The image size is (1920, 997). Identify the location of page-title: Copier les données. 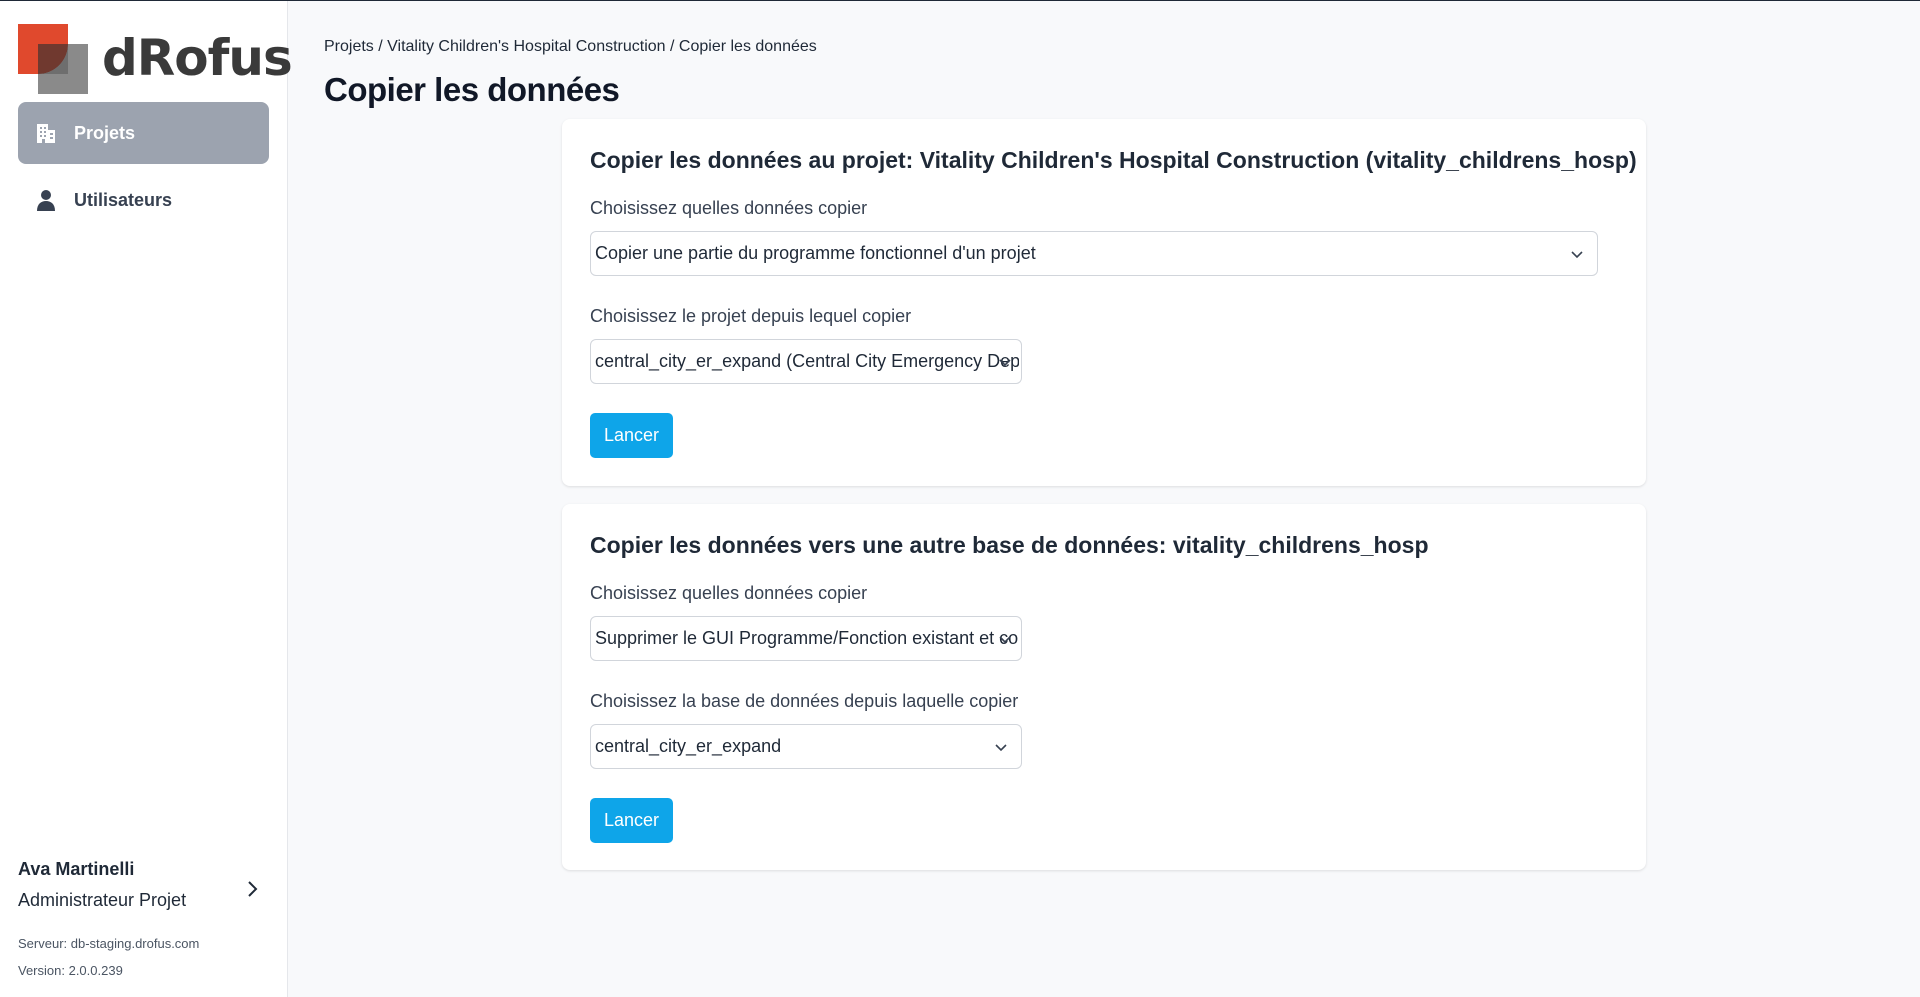
(472, 89).